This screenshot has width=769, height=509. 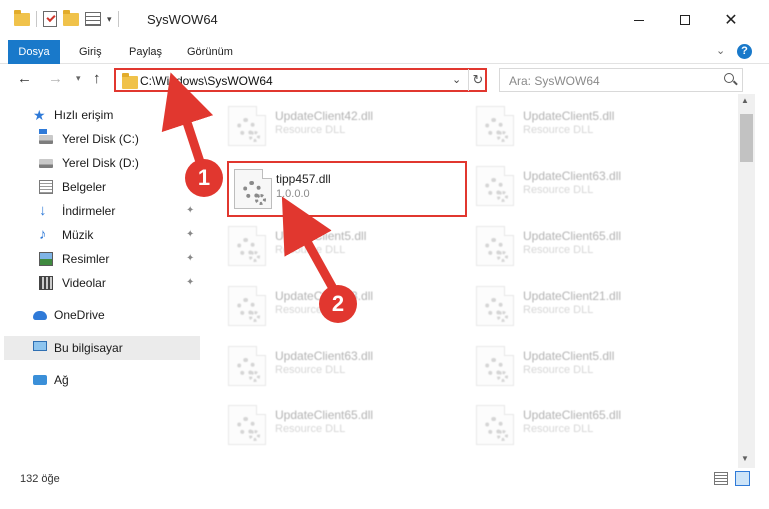 What do you see at coordinates (204, 178) in the screenshot?
I see `step-1-badge: 1` at bounding box center [204, 178].